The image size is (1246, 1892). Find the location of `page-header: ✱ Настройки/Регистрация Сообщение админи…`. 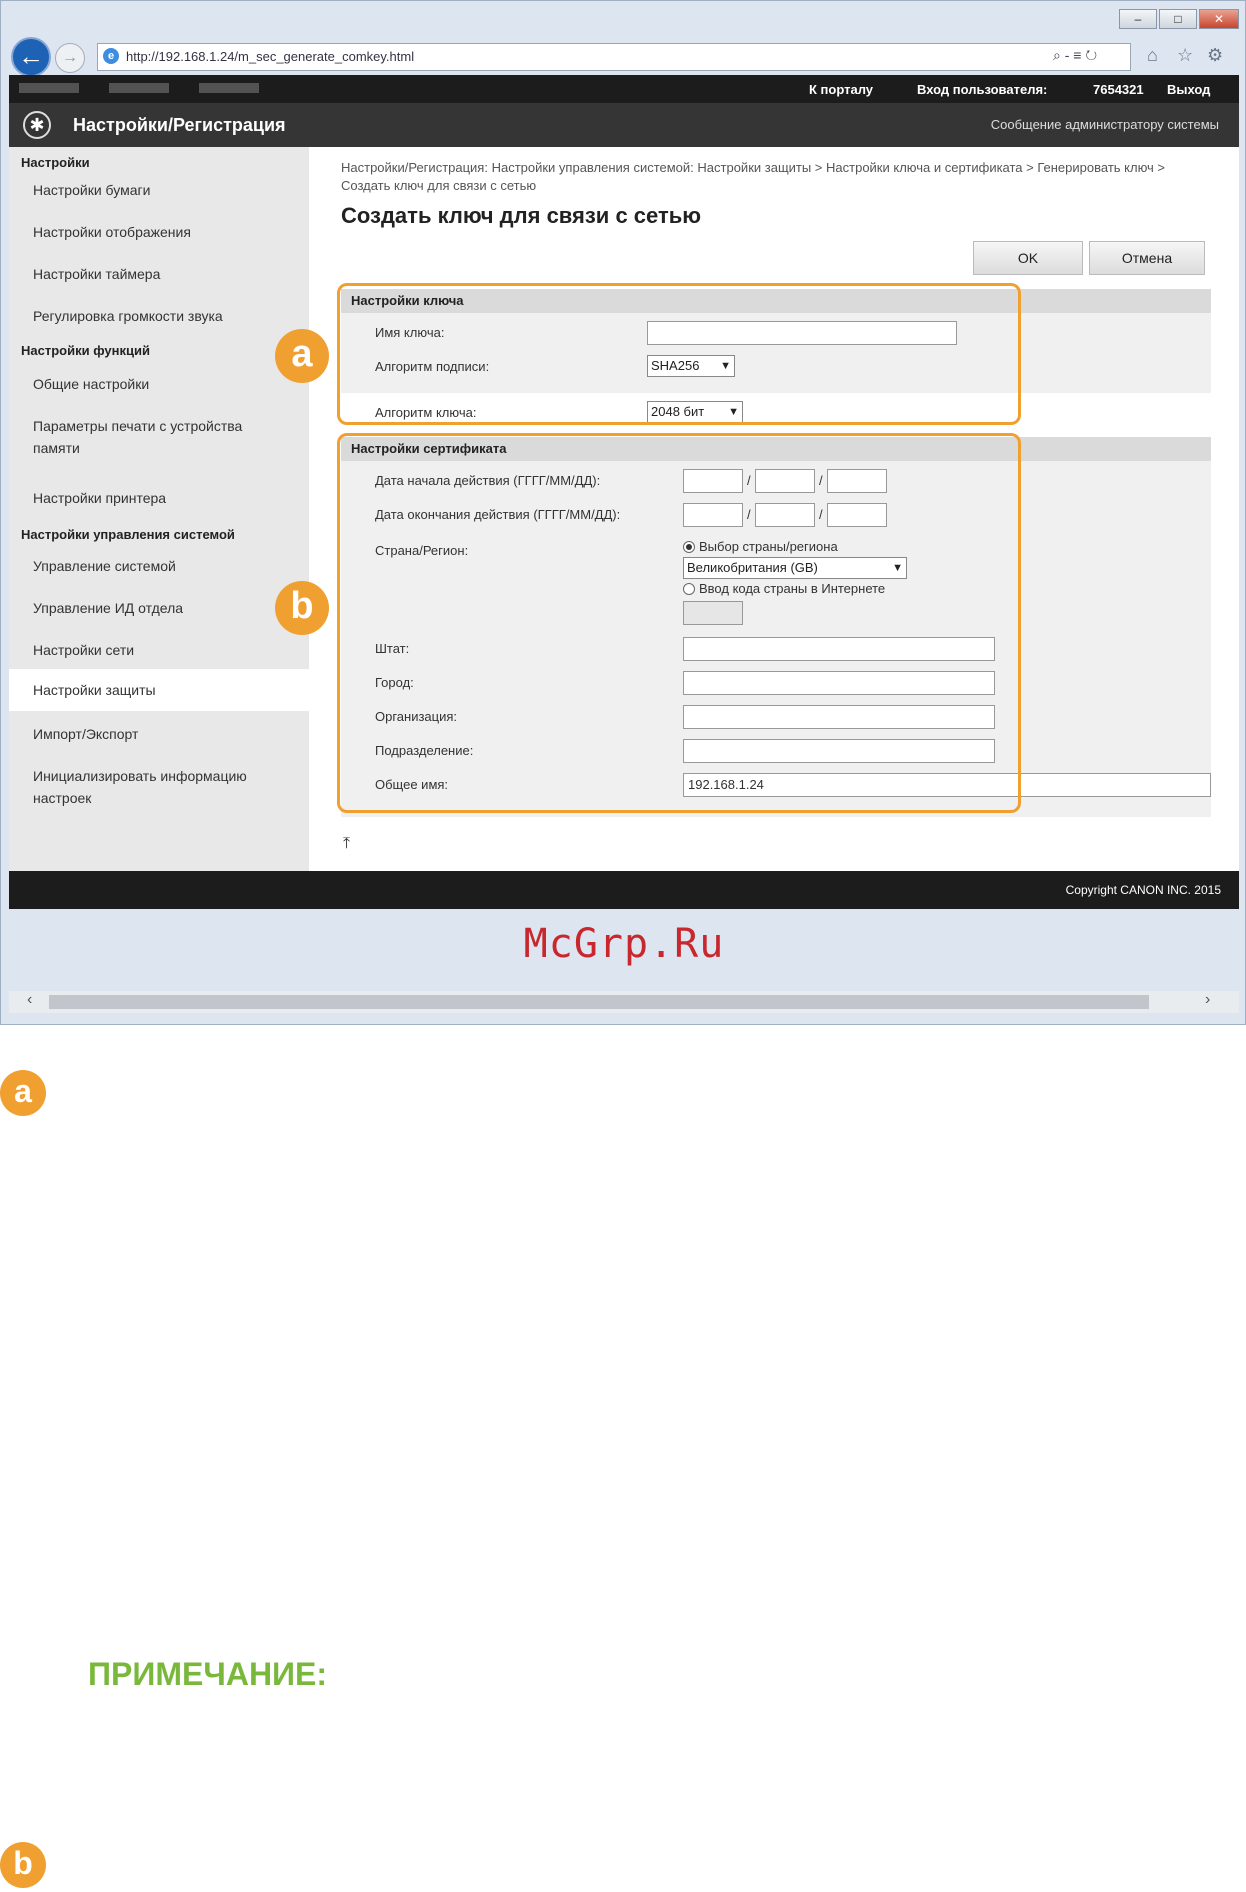

page-header: ✱ Настройки/Регистрация Сообщение админи… is located at coordinates (624, 125).